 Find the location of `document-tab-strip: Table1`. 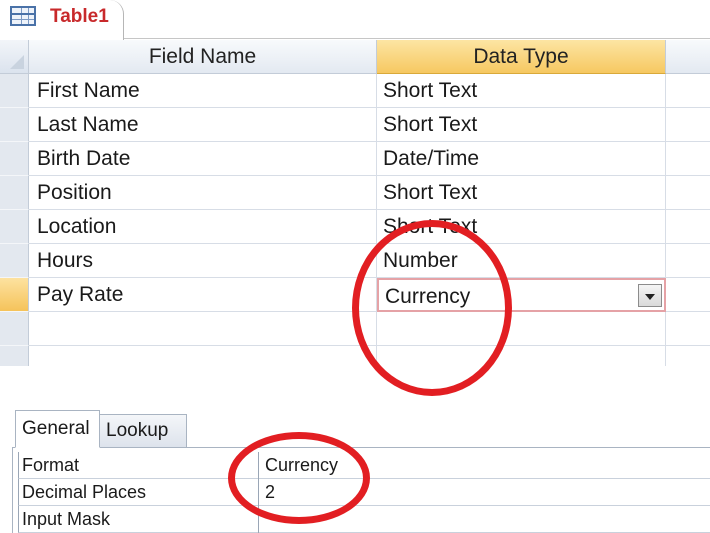

document-tab-strip: Table1 is located at coordinates (355, 20).